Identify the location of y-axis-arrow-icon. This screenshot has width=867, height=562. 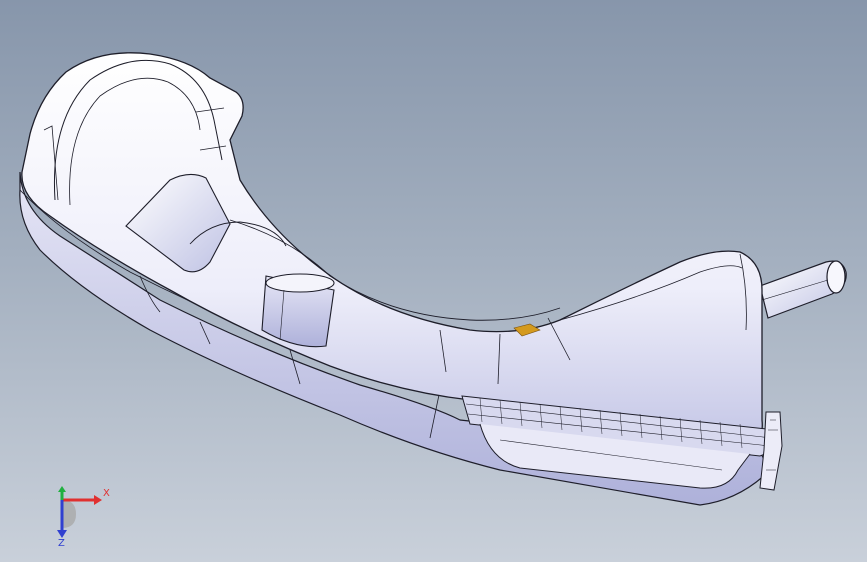
(62, 489).